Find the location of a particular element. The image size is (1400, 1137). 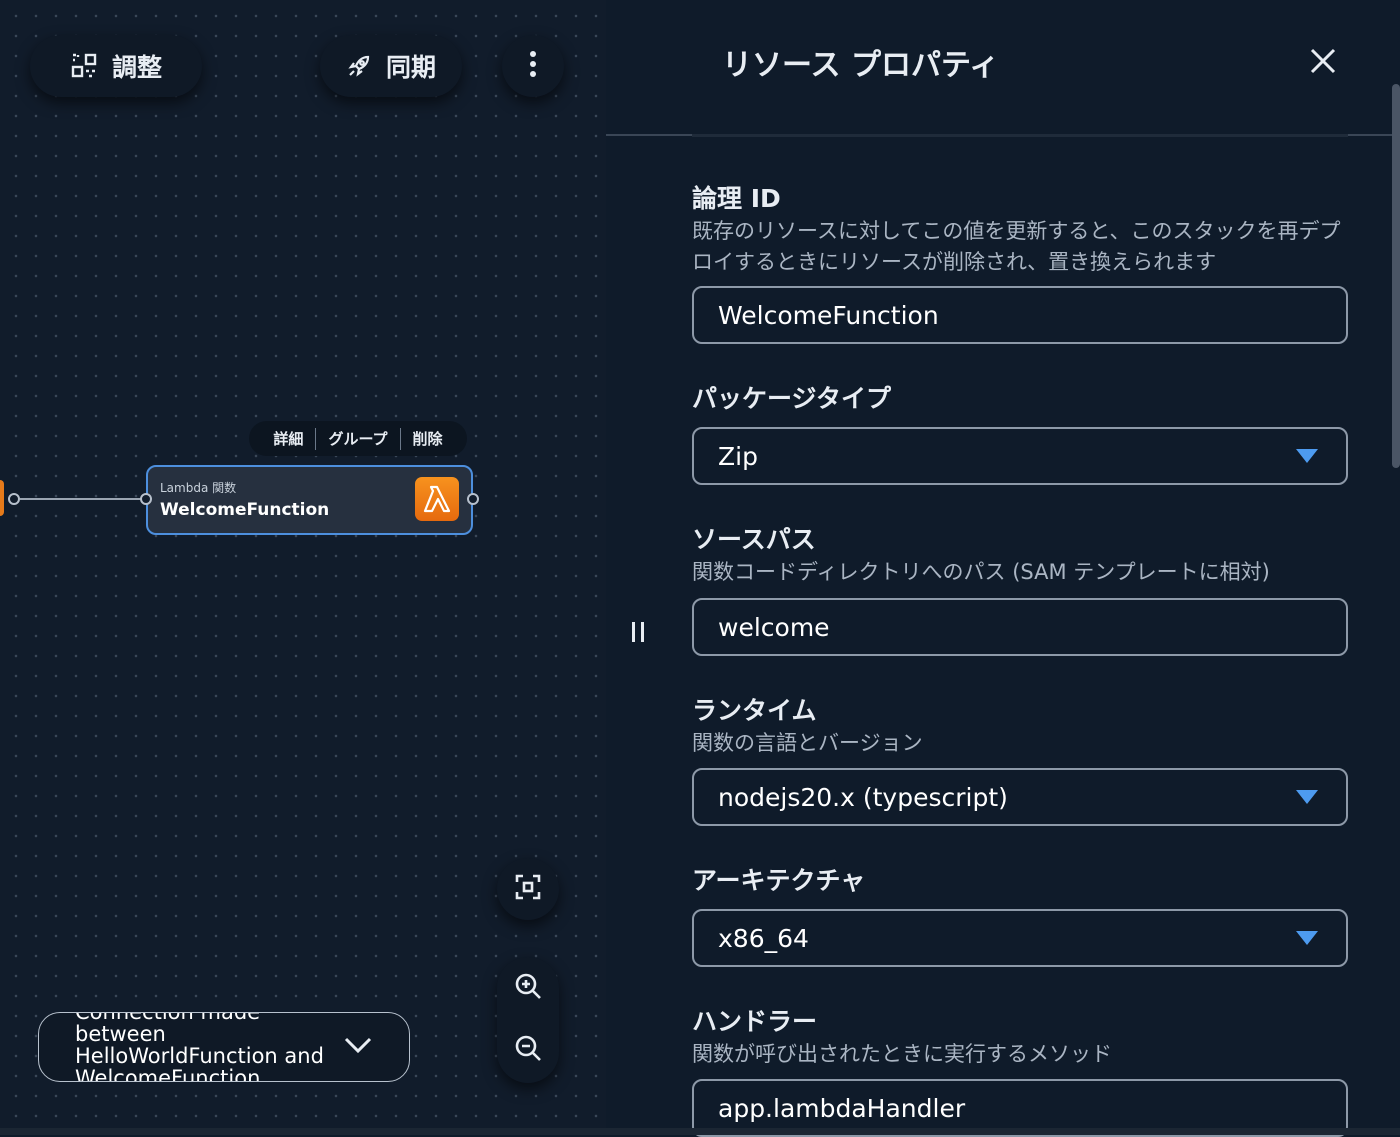

node-type-label: Lambda 関数 is located at coordinates (198, 488).